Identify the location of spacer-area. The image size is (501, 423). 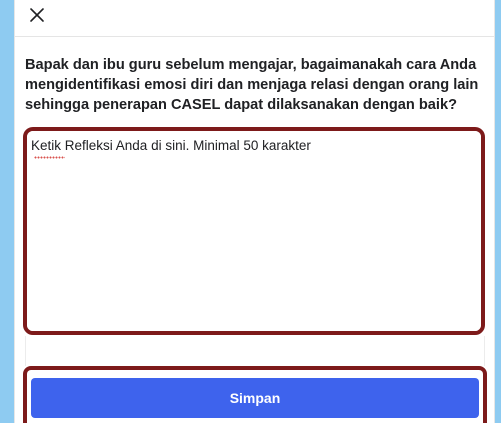
(255, 351).